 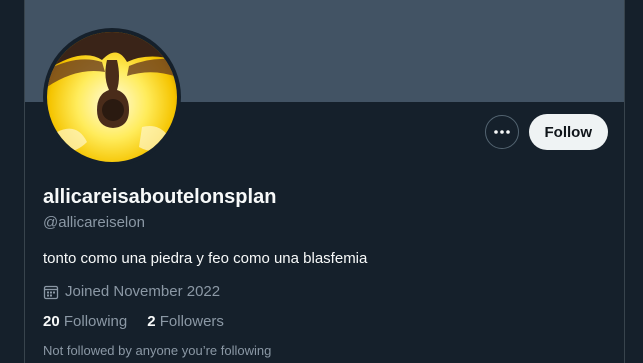 I want to click on following-link: 20 Following, so click(x=85, y=321).